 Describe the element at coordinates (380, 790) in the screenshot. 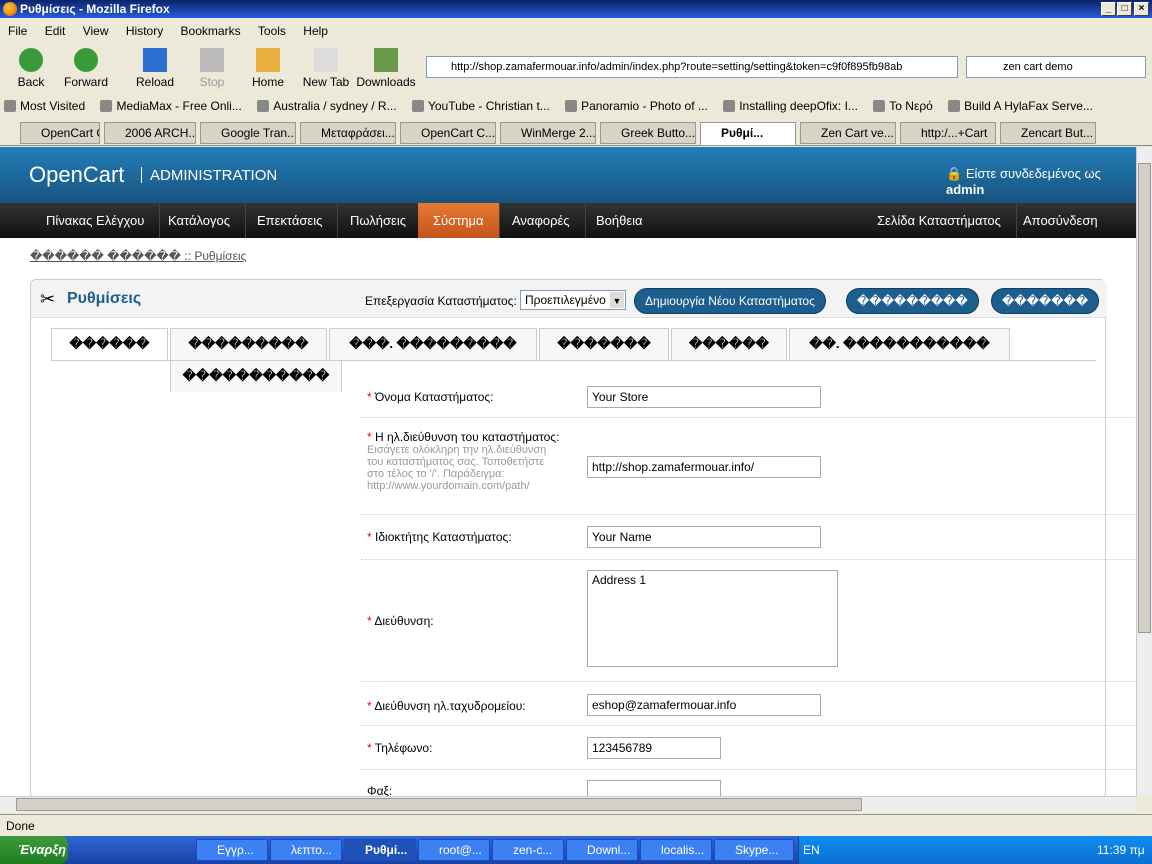

I see `field-label: Φαξ:` at that location.